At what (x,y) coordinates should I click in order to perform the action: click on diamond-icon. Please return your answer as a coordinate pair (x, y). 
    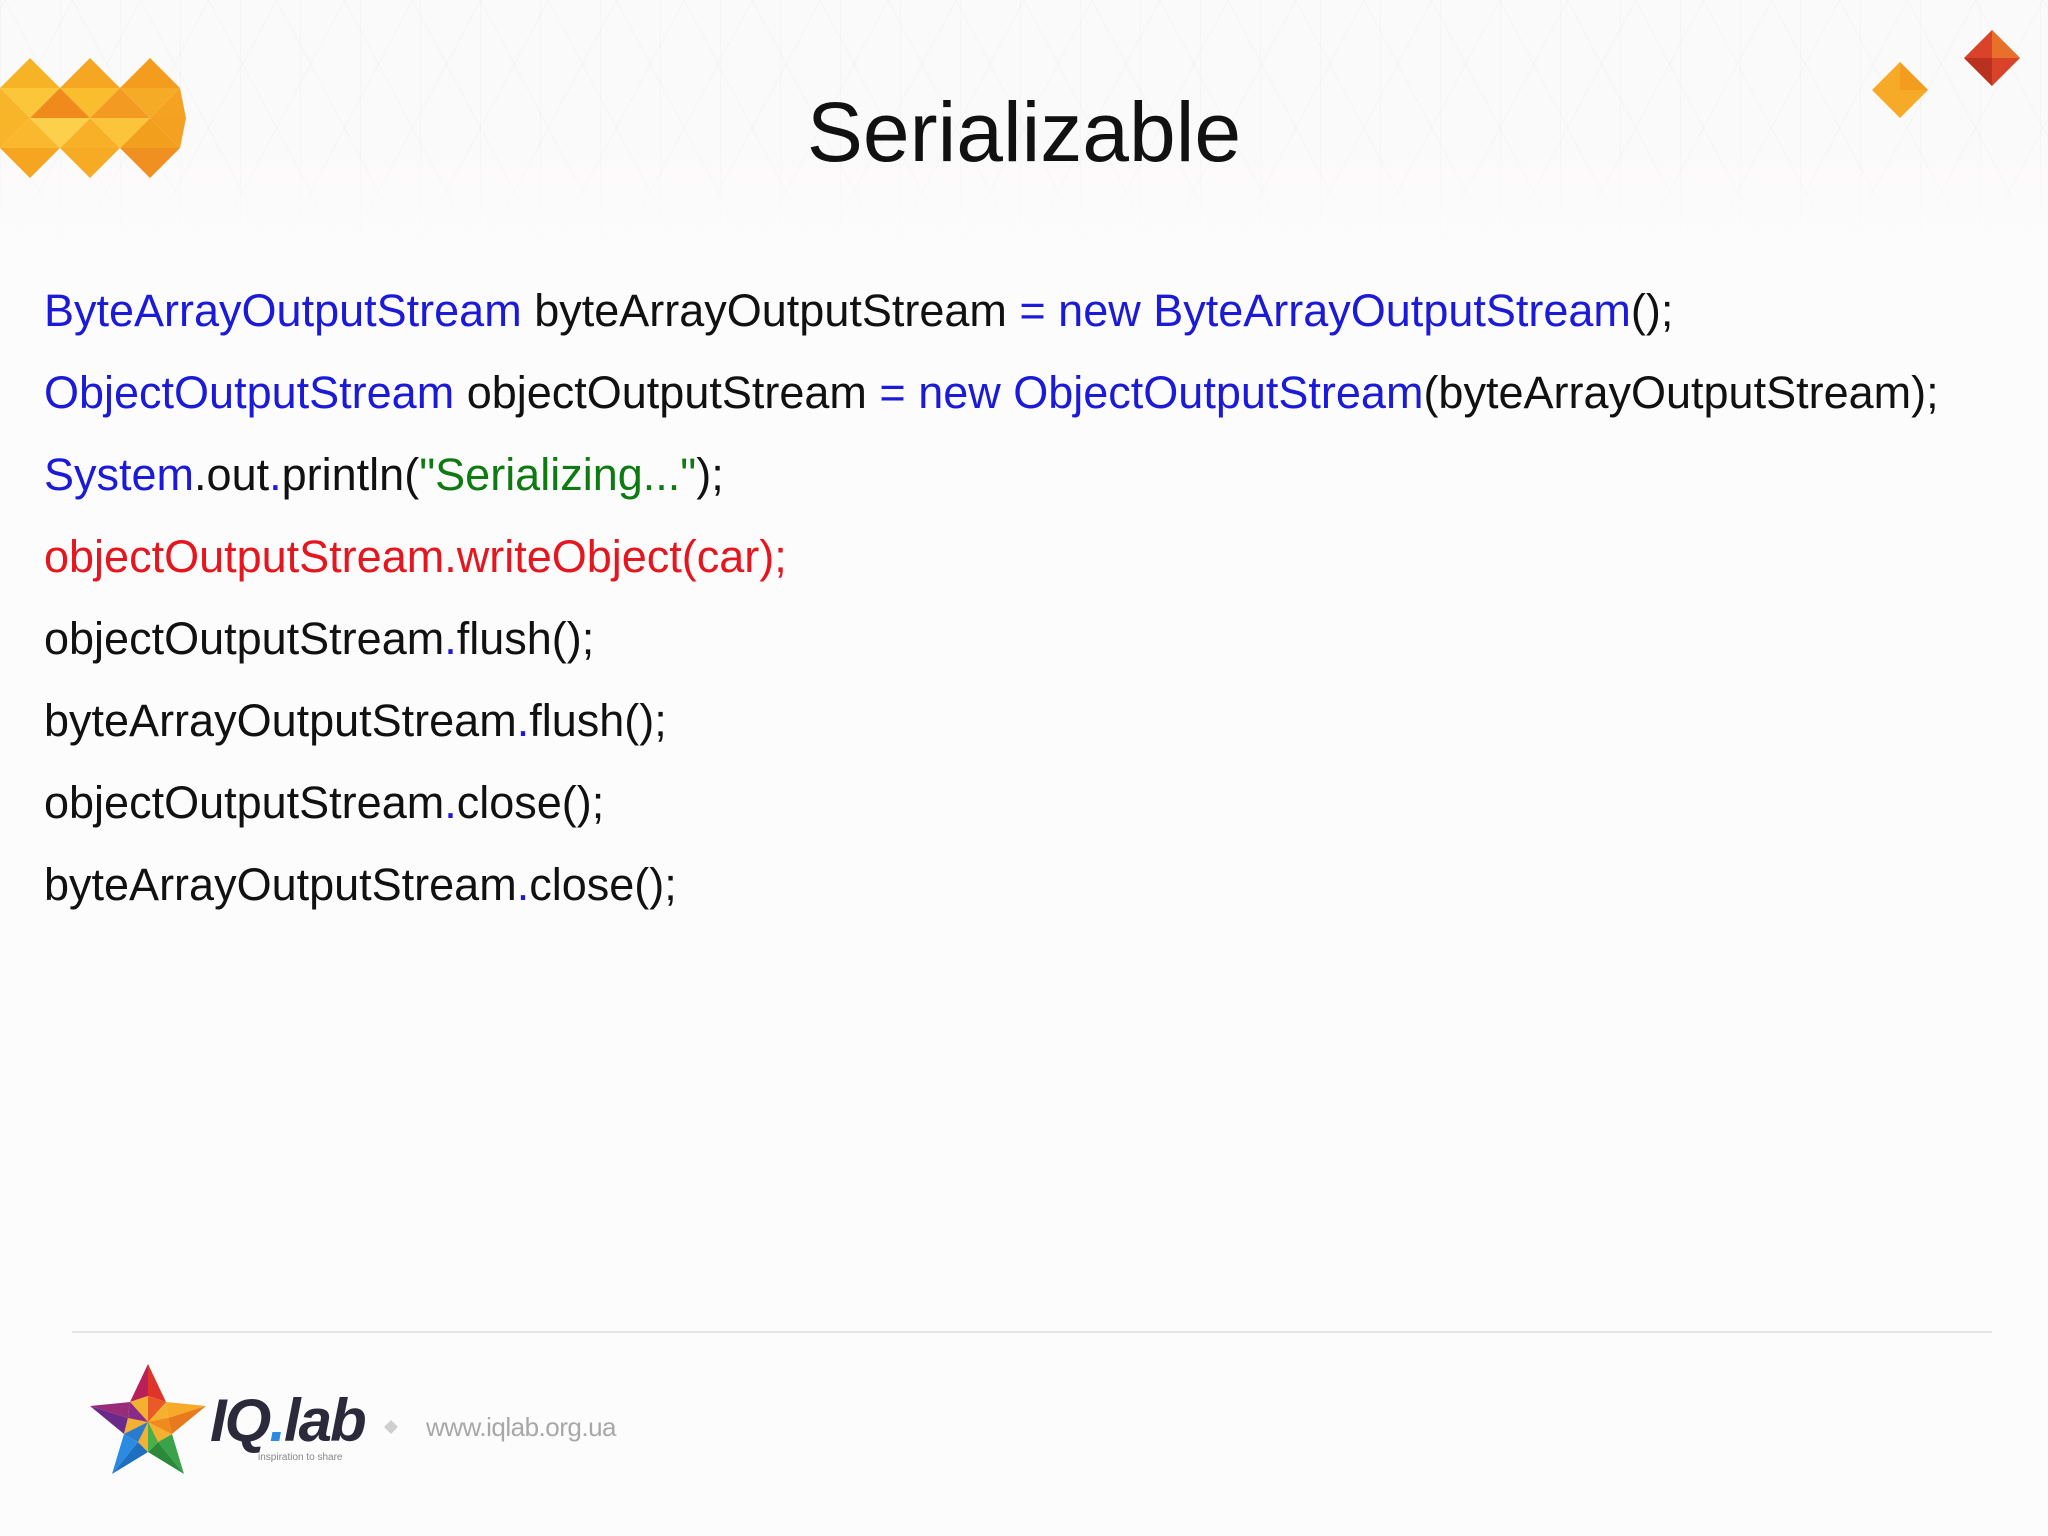
    Looking at the image, I should click on (391, 1427).